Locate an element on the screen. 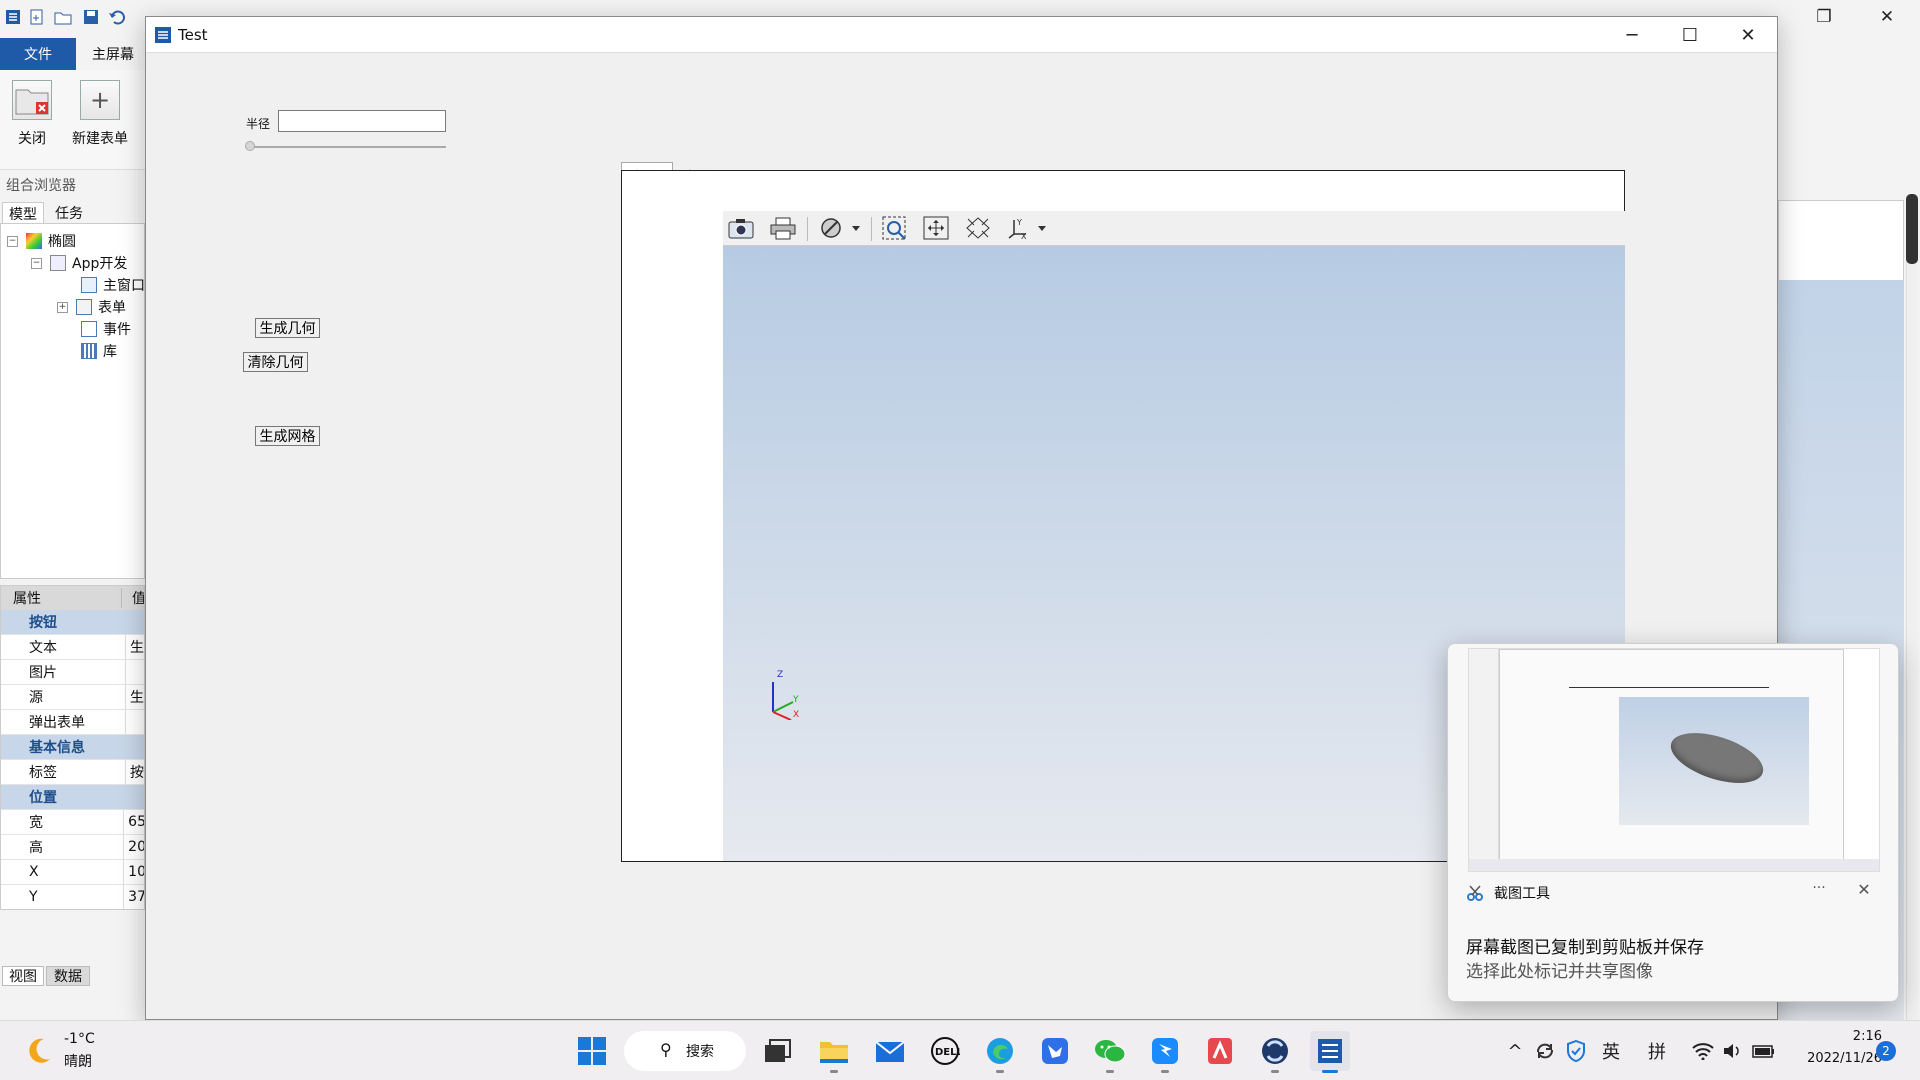 The width and height of the screenshot is (1920, 1080). close-icon: ✕ is located at coordinates (1887, 17).